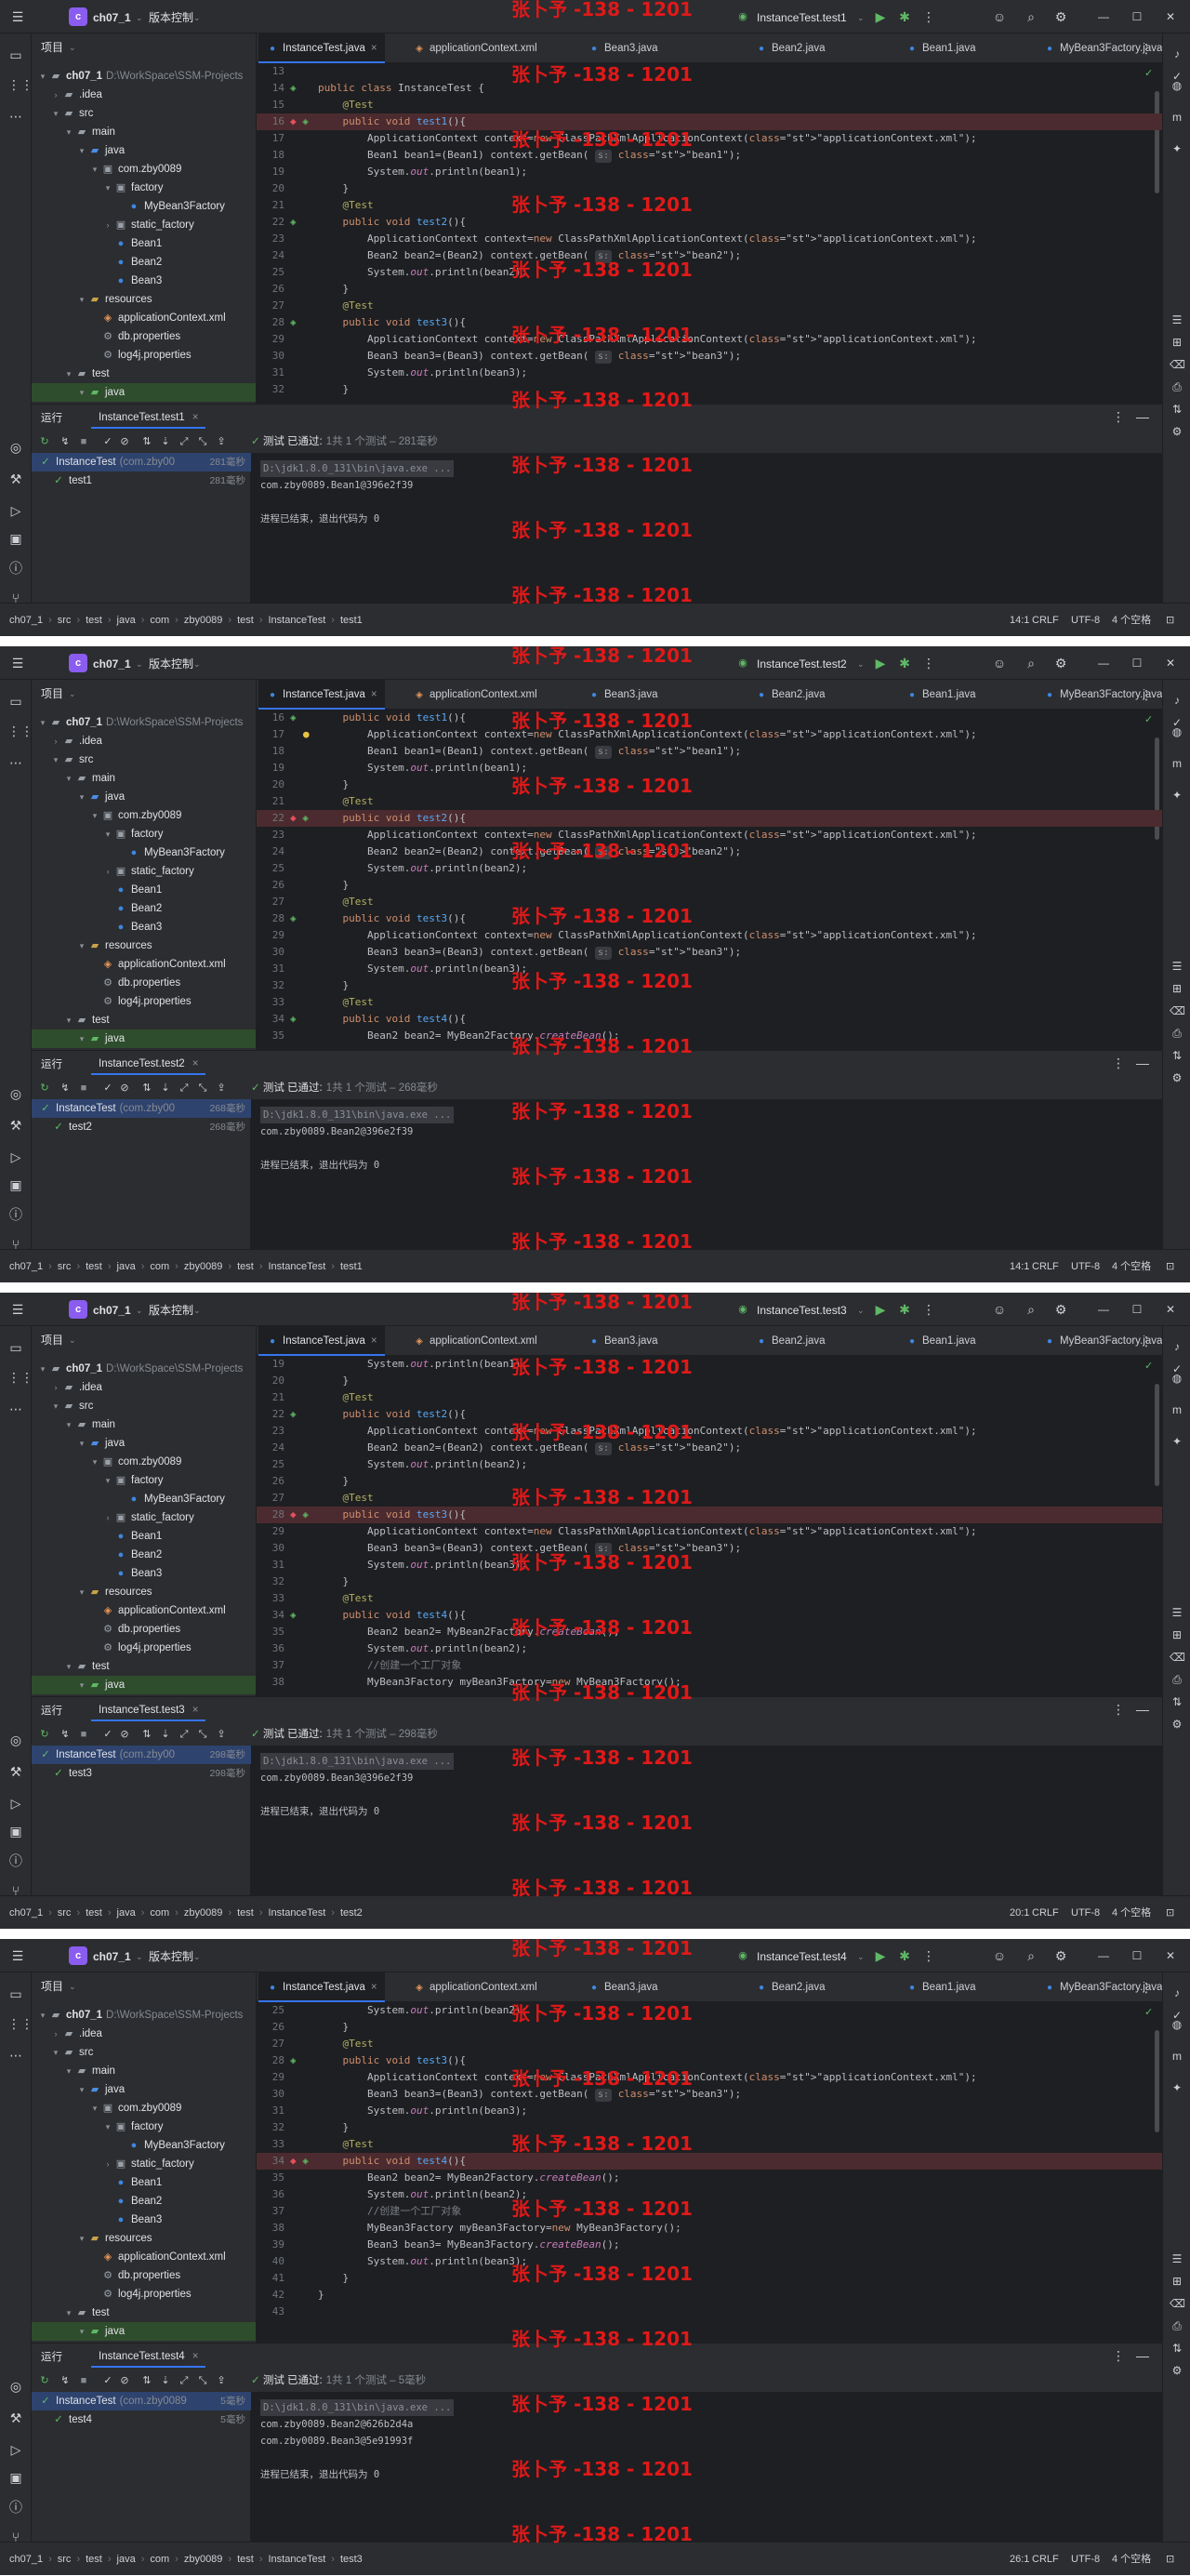  What do you see at coordinates (141, 1108) in the screenshot?
I see `test-class-row: ✓ InstanceTest (com.zby00 268毫秒` at bounding box center [141, 1108].